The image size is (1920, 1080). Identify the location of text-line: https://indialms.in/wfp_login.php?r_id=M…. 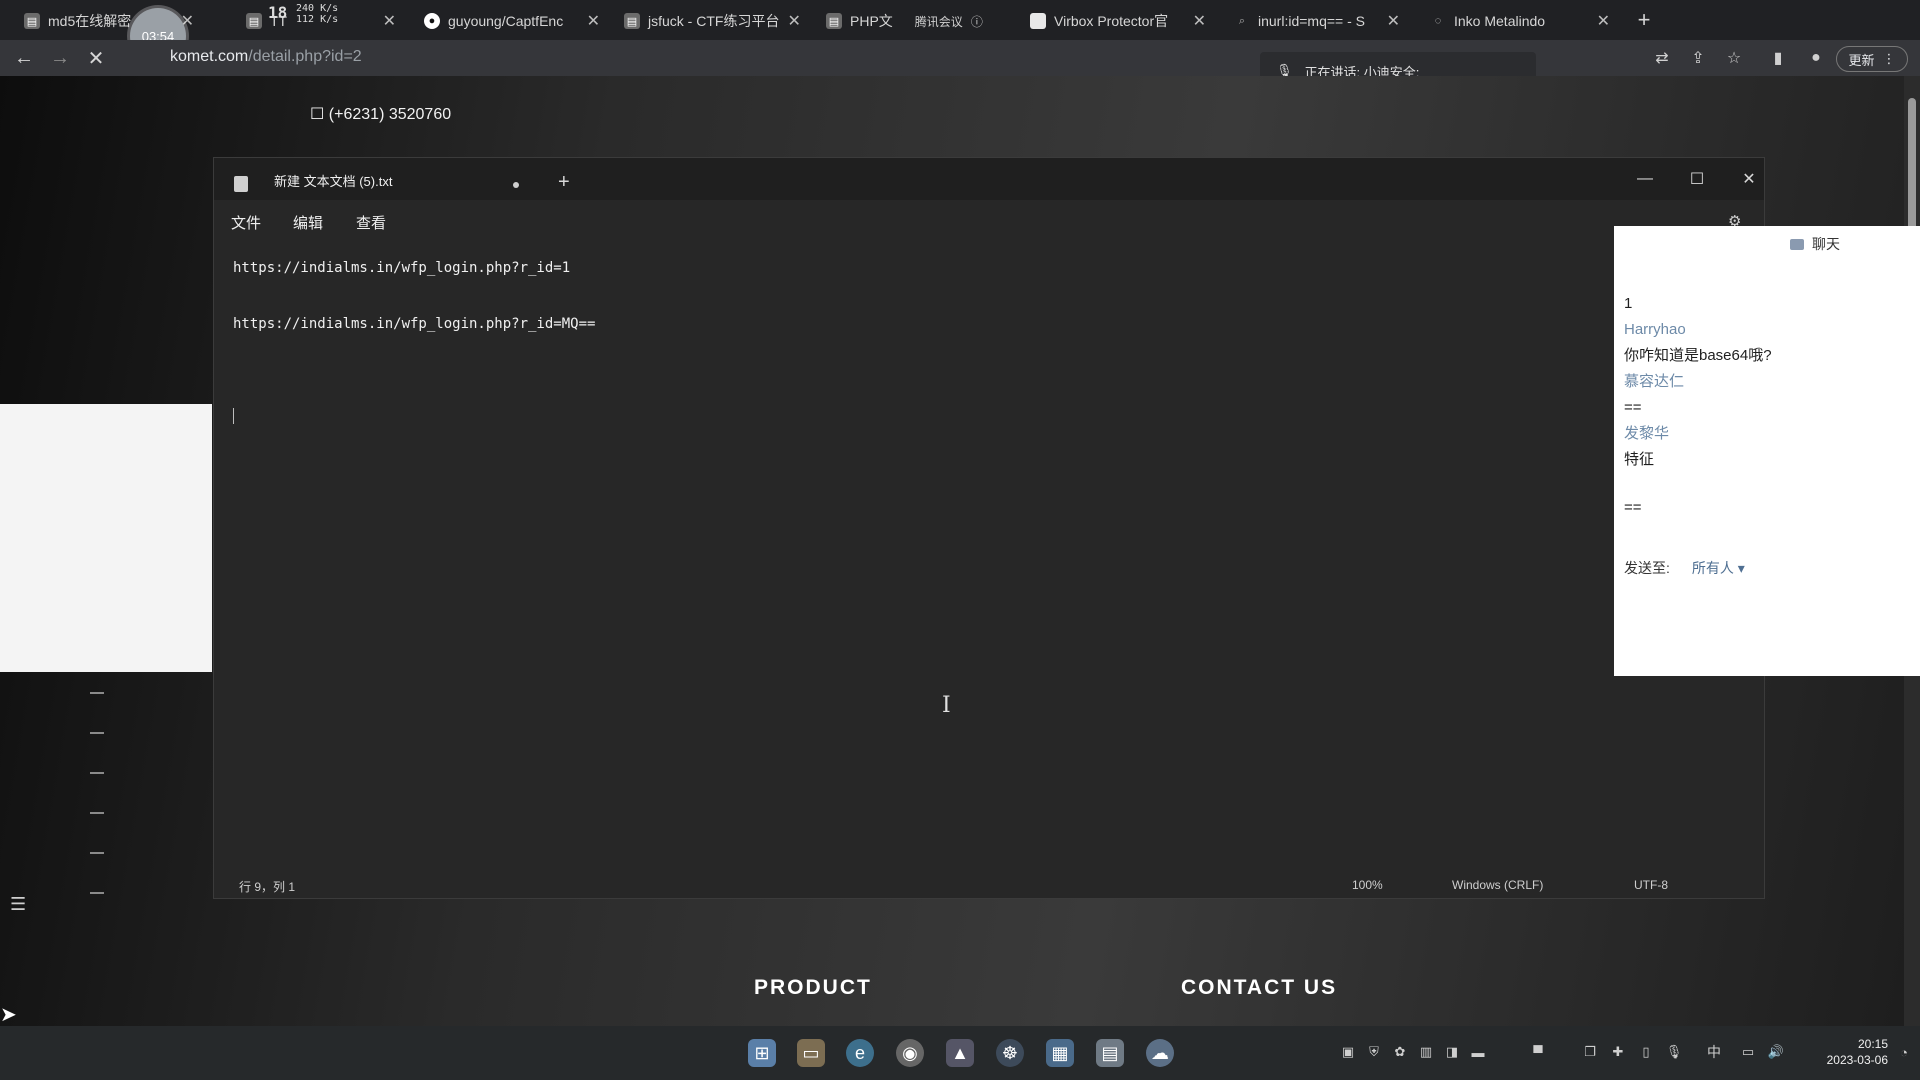
(414, 324).